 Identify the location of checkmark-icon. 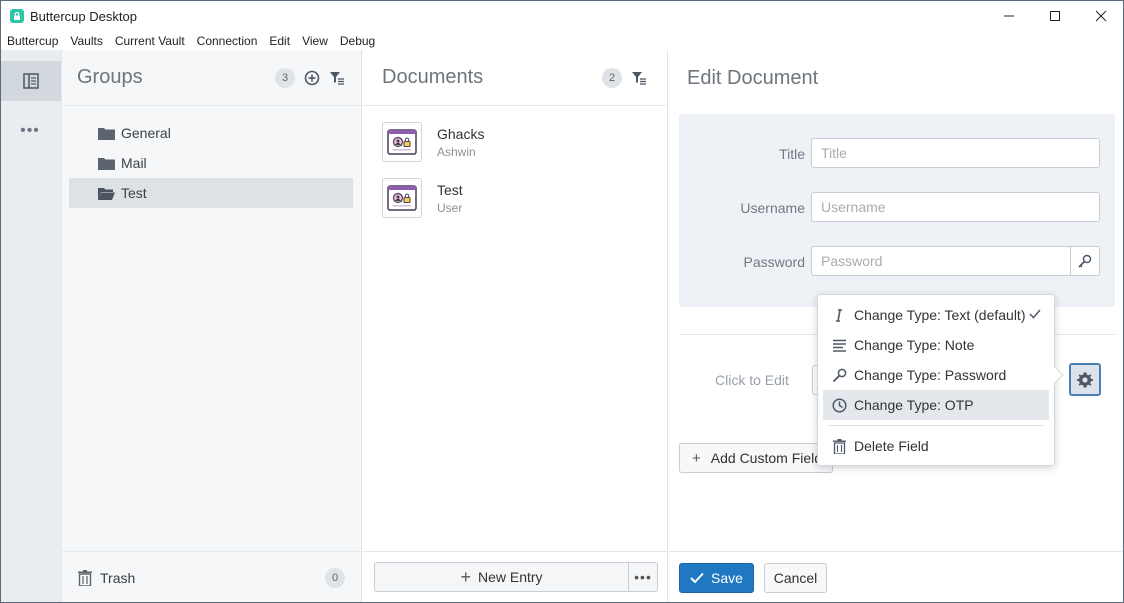
(1035, 314).